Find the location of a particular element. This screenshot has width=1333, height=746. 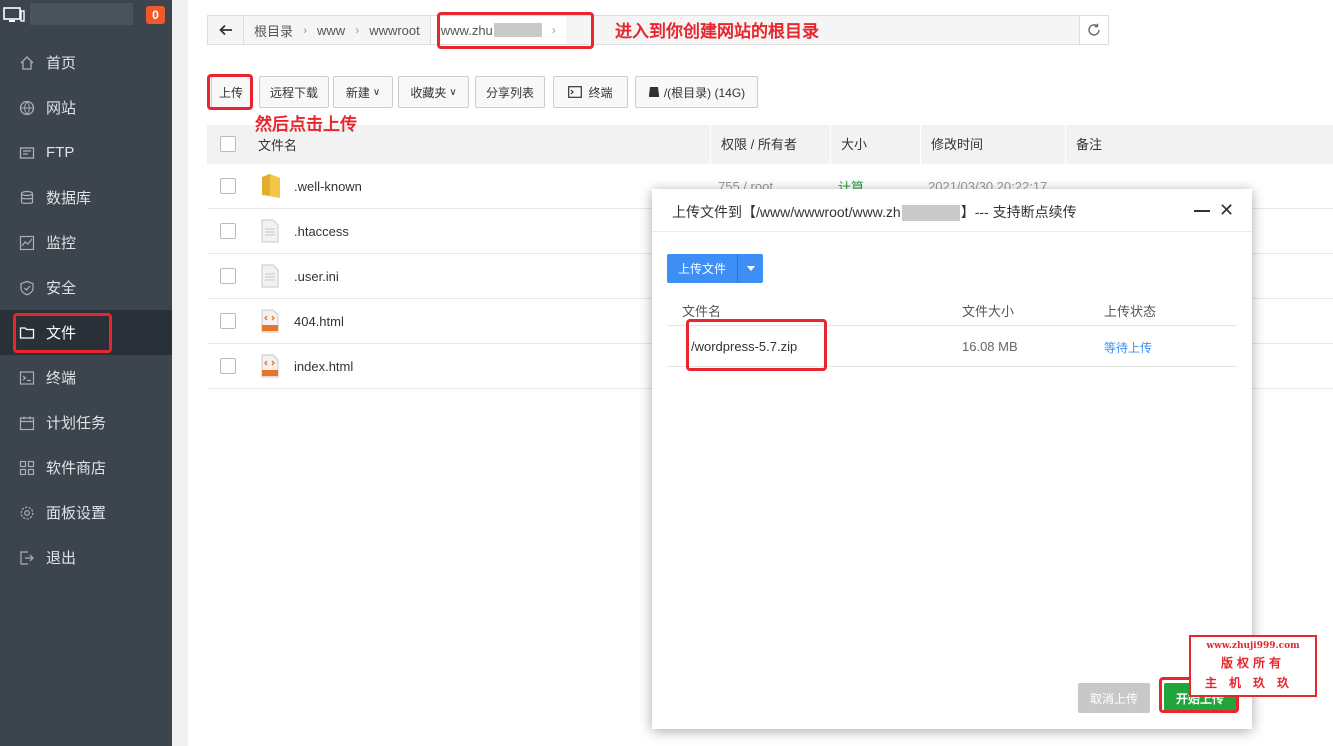

col-filesize: 文件大小 is located at coordinates (988, 311).